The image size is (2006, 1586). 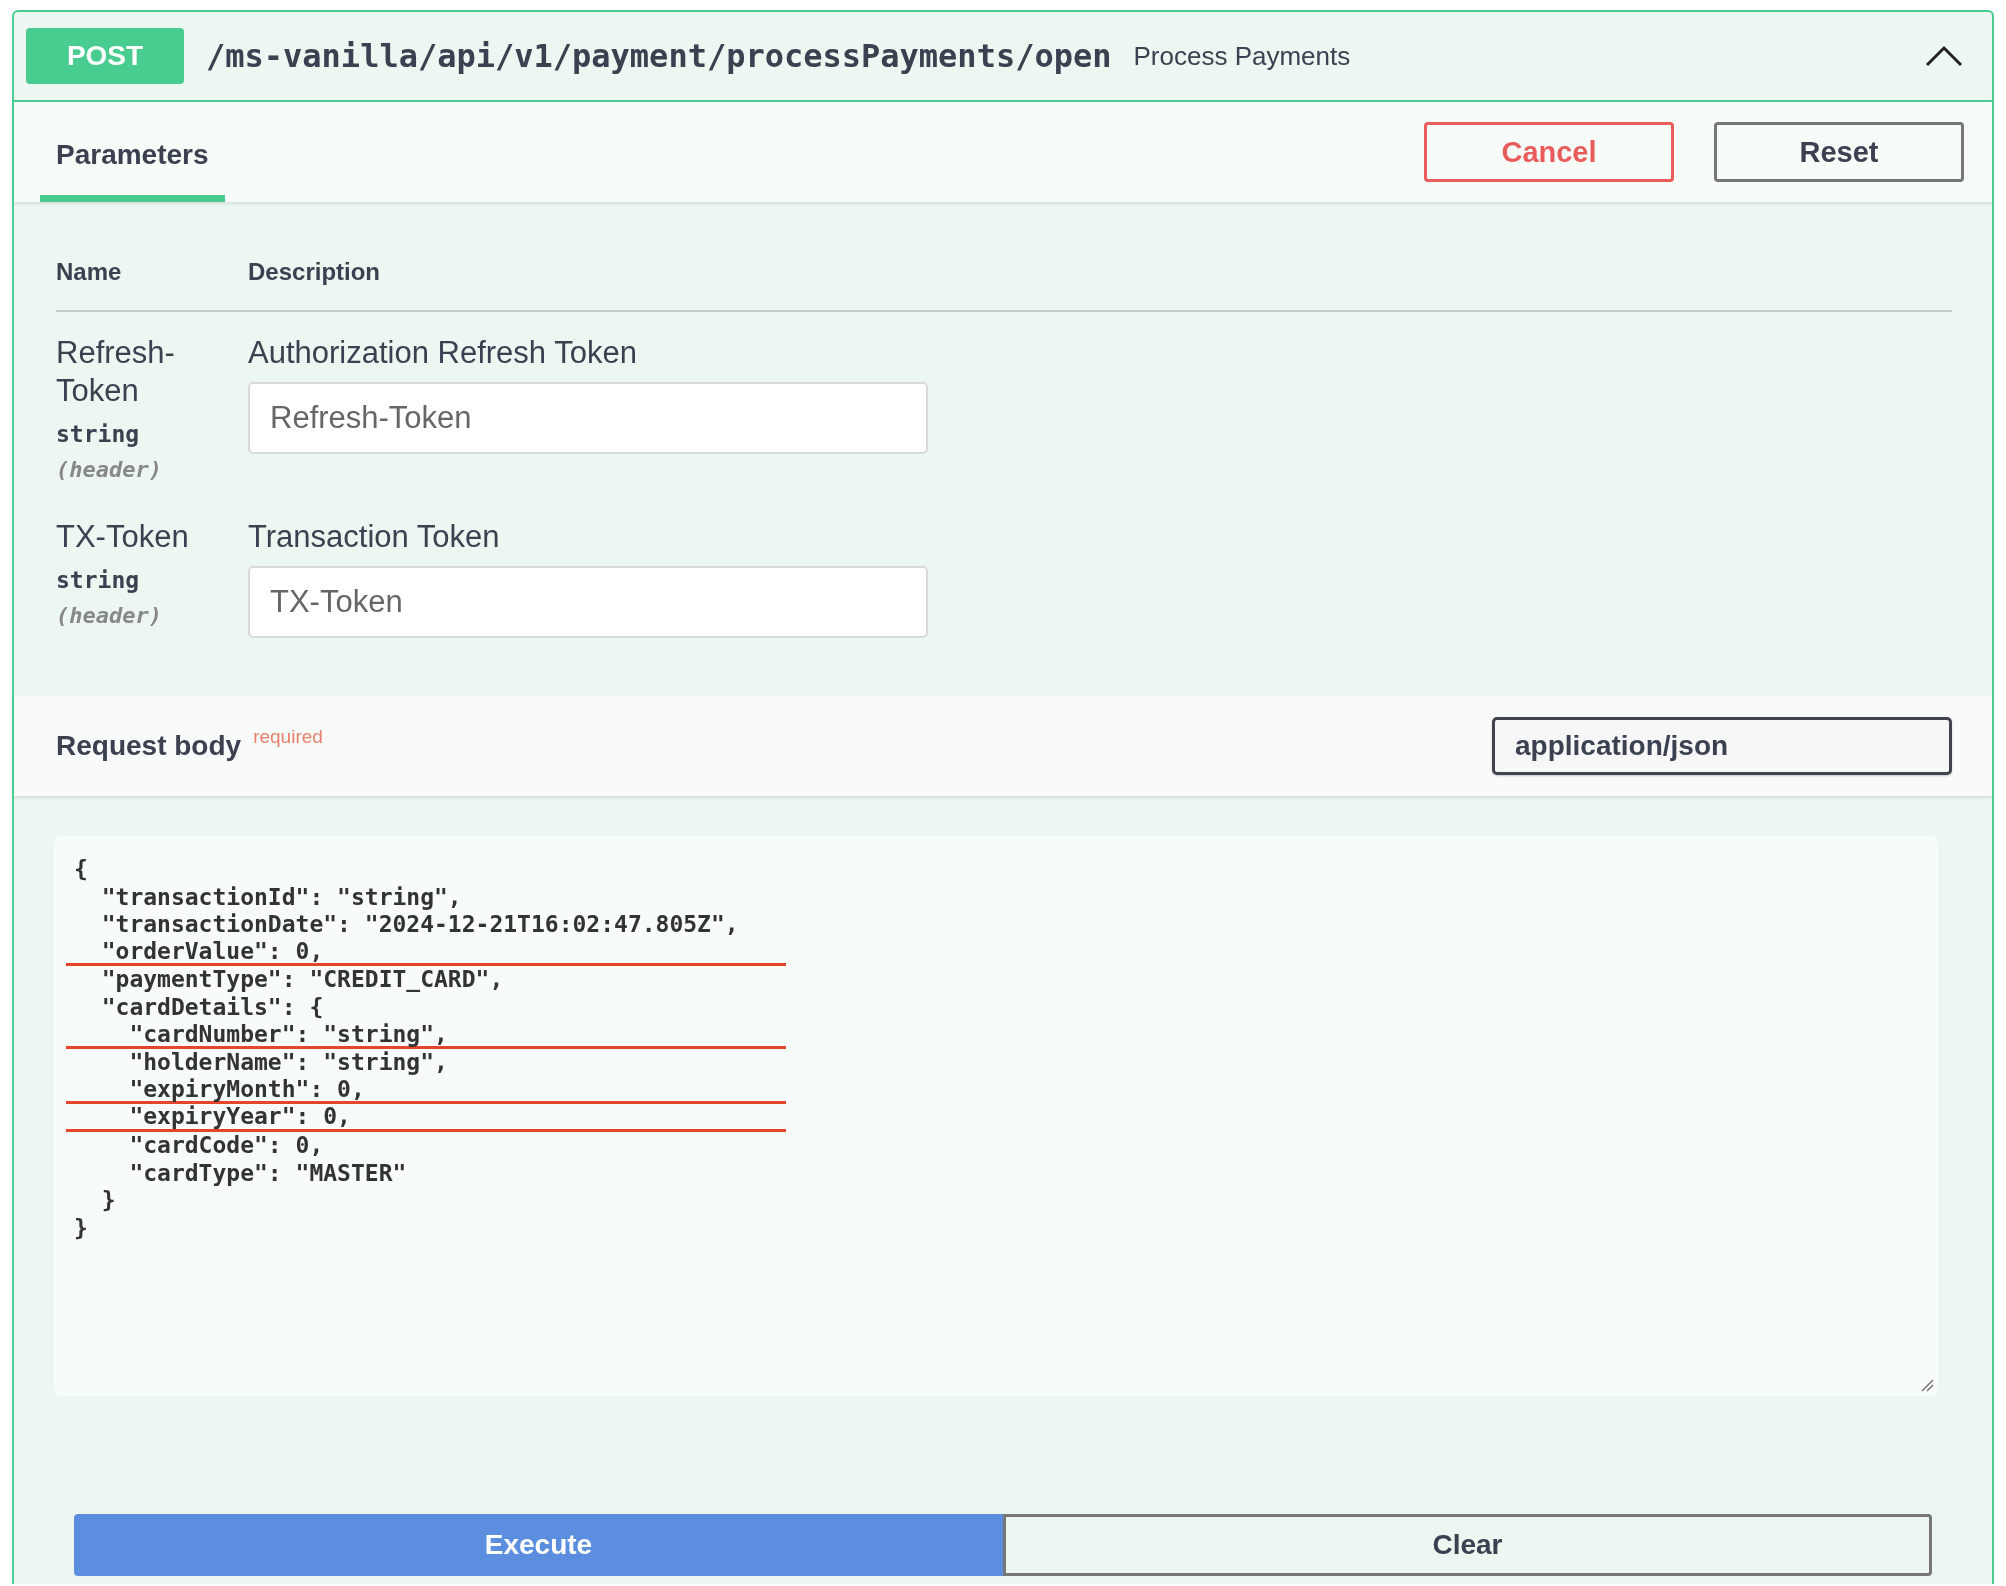 I want to click on code-line: {, so click(x=81, y=870).